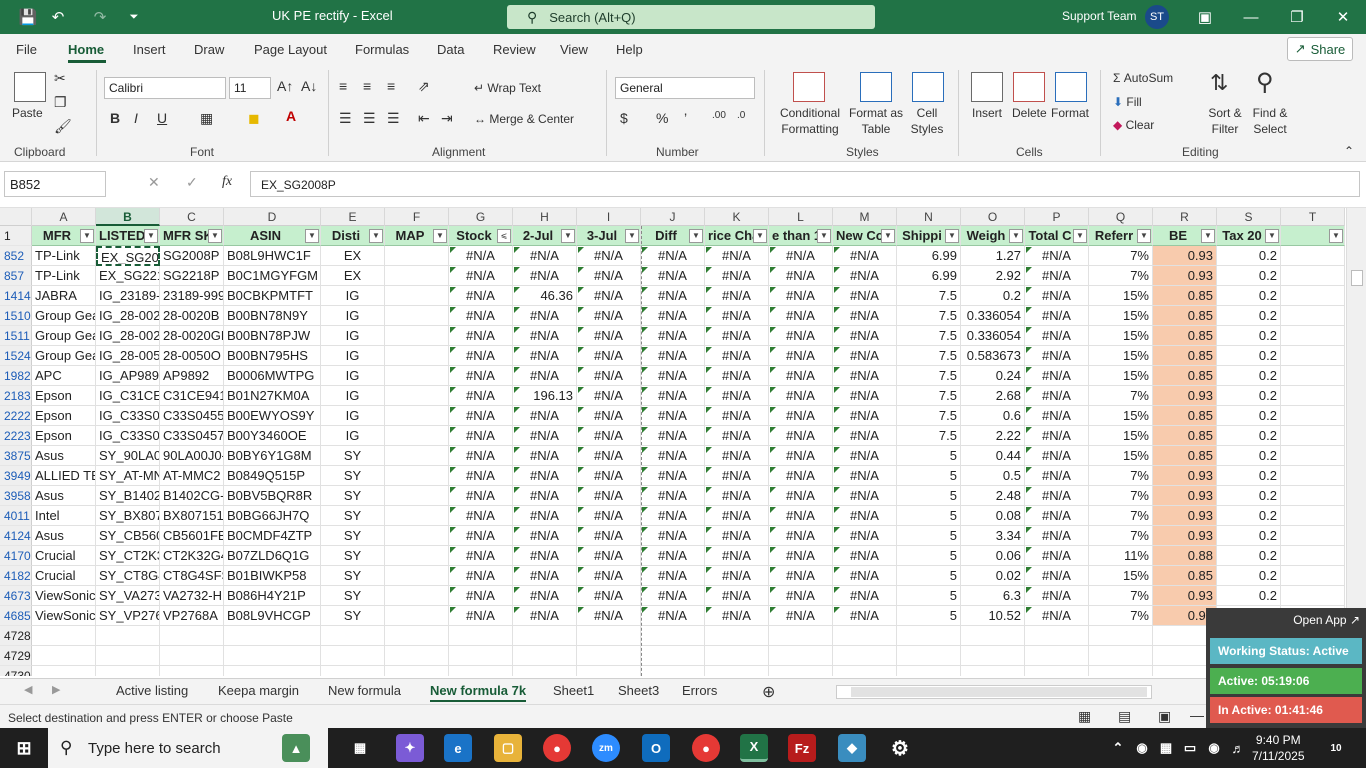  What do you see at coordinates (1029, 113) in the screenshot?
I see `delete-cells-button: Delete` at bounding box center [1029, 113].